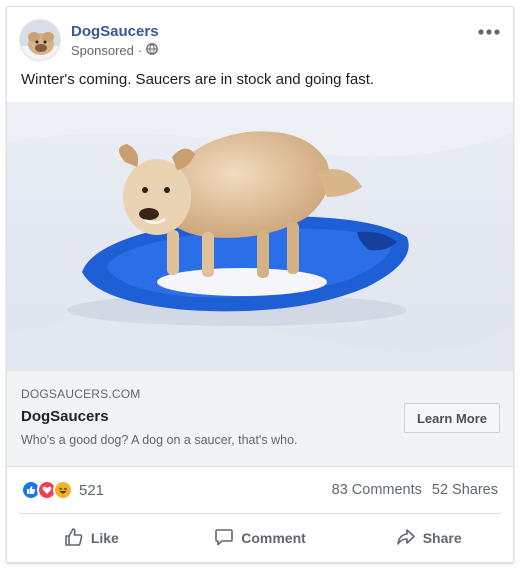 The height and width of the screenshot is (571, 520). I want to click on sponsored-label: Sponsored, so click(102, 50).